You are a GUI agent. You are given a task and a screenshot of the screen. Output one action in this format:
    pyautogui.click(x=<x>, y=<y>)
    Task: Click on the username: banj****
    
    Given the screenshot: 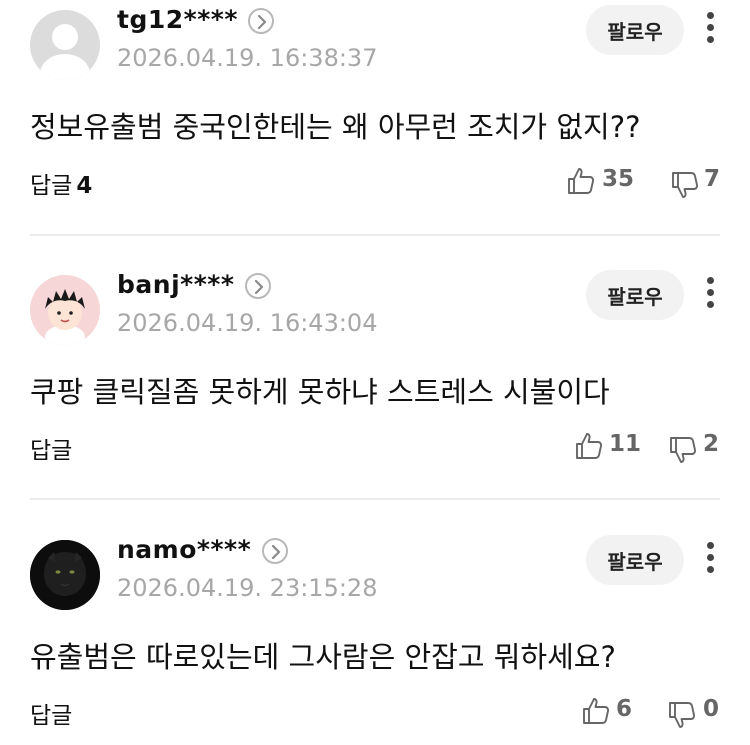 What is the action you would take?
    pyautogui.click(x=175, y=284)
    